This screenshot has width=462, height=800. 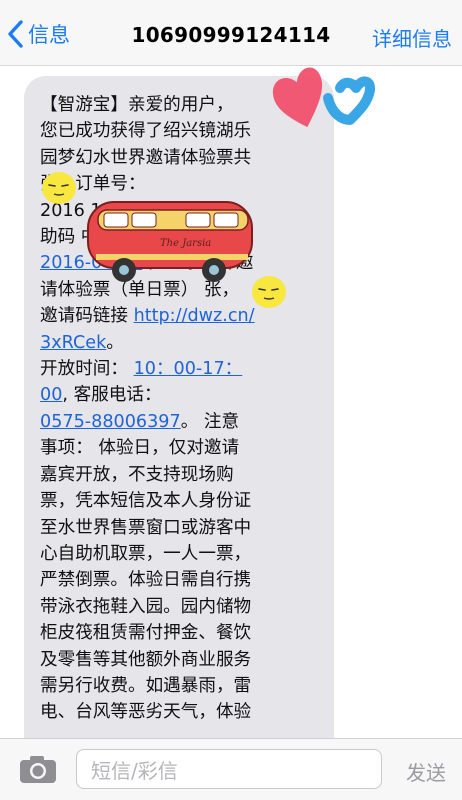 I want to click on message-line: 0575-88006397。 注意, so click(x=181, y=422).